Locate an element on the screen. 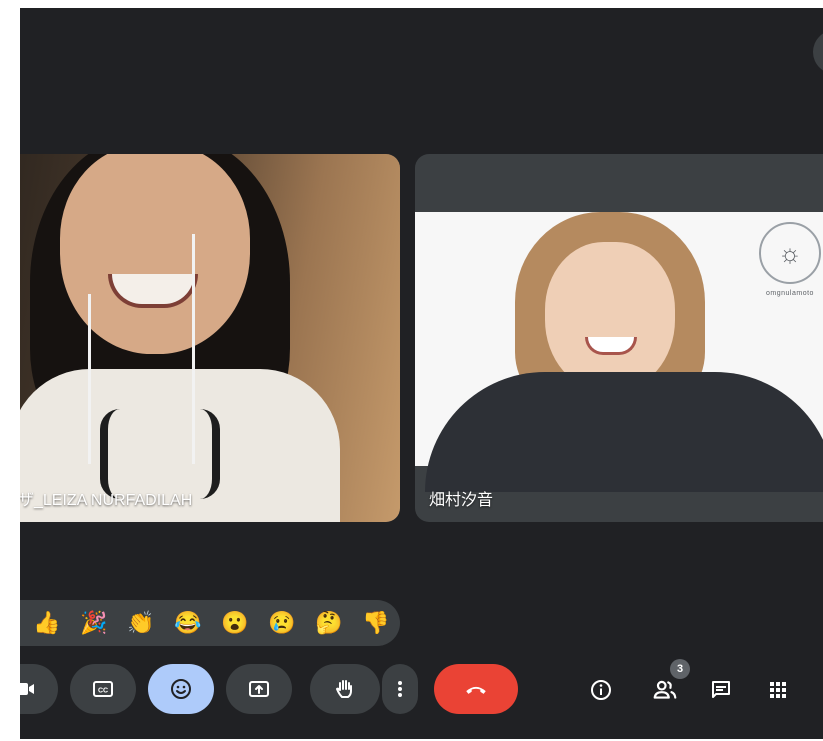 This screenshot has width=823, height=741. activities-button is located at coordinates (778, 690).